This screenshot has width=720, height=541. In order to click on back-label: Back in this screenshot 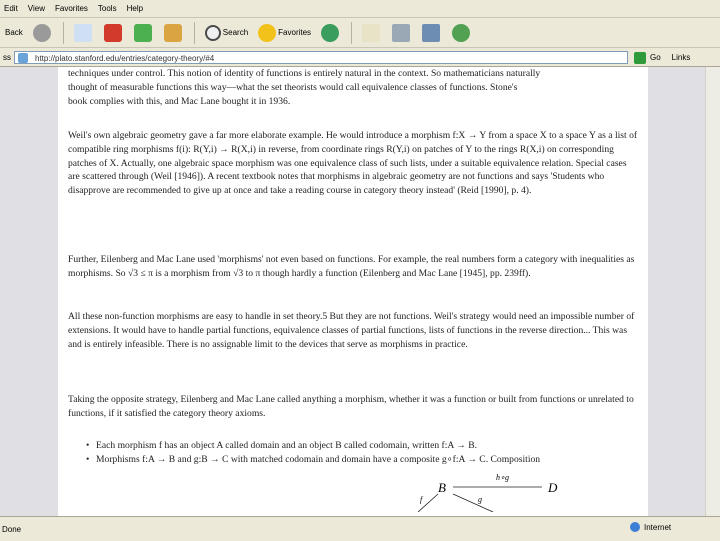, I will do `click(14, 32)`.